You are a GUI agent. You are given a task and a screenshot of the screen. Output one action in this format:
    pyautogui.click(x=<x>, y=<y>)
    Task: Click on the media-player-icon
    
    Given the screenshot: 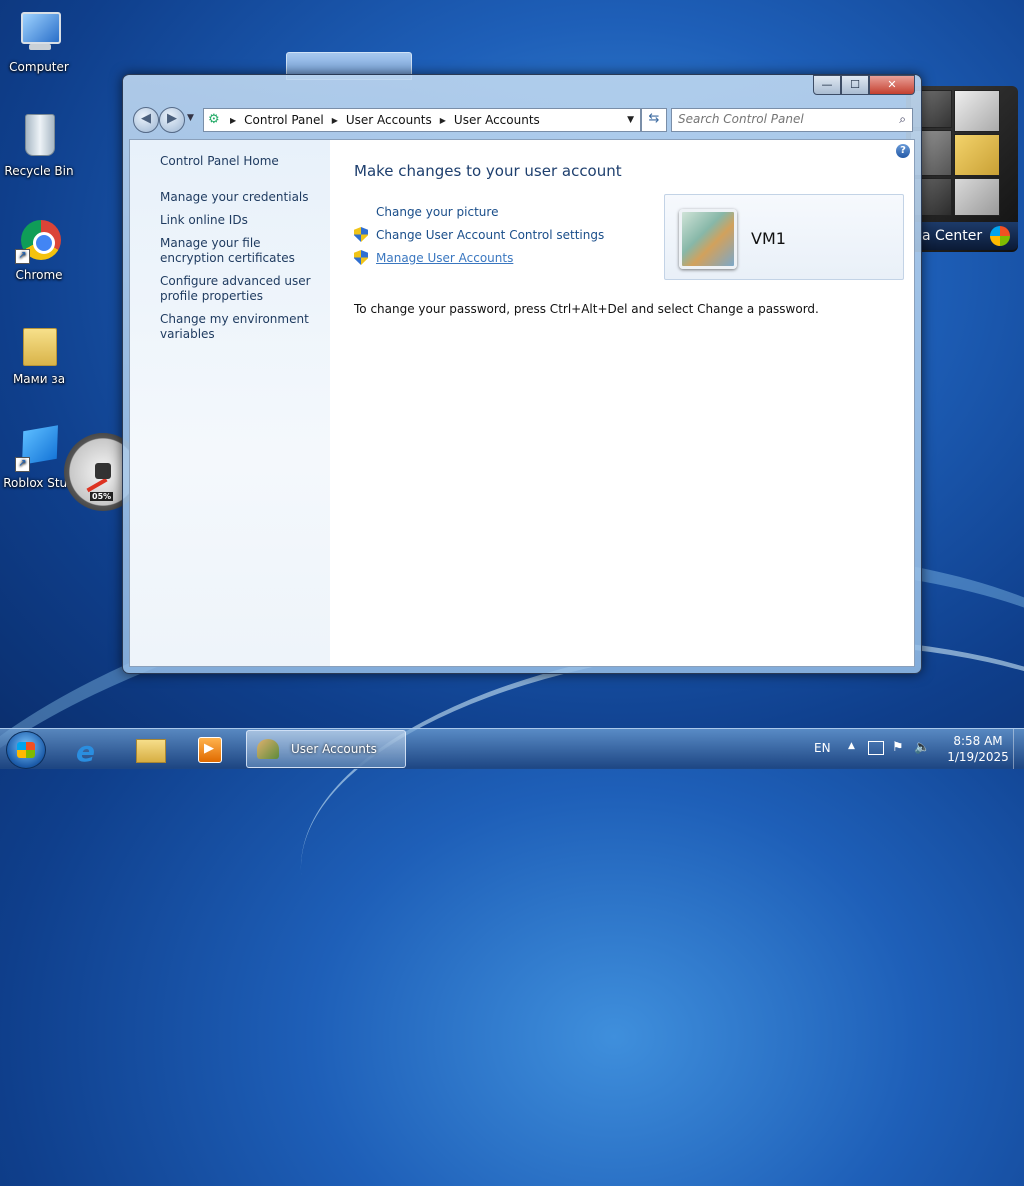 What is the action you would take?
    pyautogui.click(x=210, y=750)
    